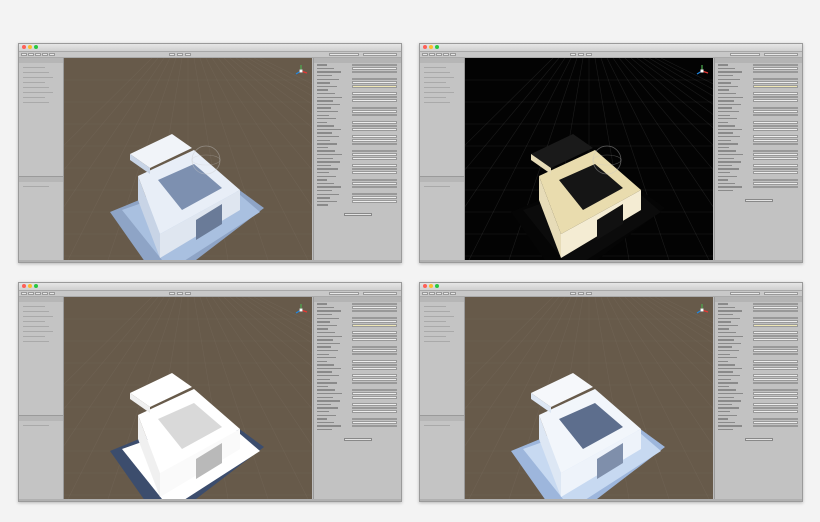 The width and height of the screenshot is (820, 522). I want to click on window-title, so click(210, 286).